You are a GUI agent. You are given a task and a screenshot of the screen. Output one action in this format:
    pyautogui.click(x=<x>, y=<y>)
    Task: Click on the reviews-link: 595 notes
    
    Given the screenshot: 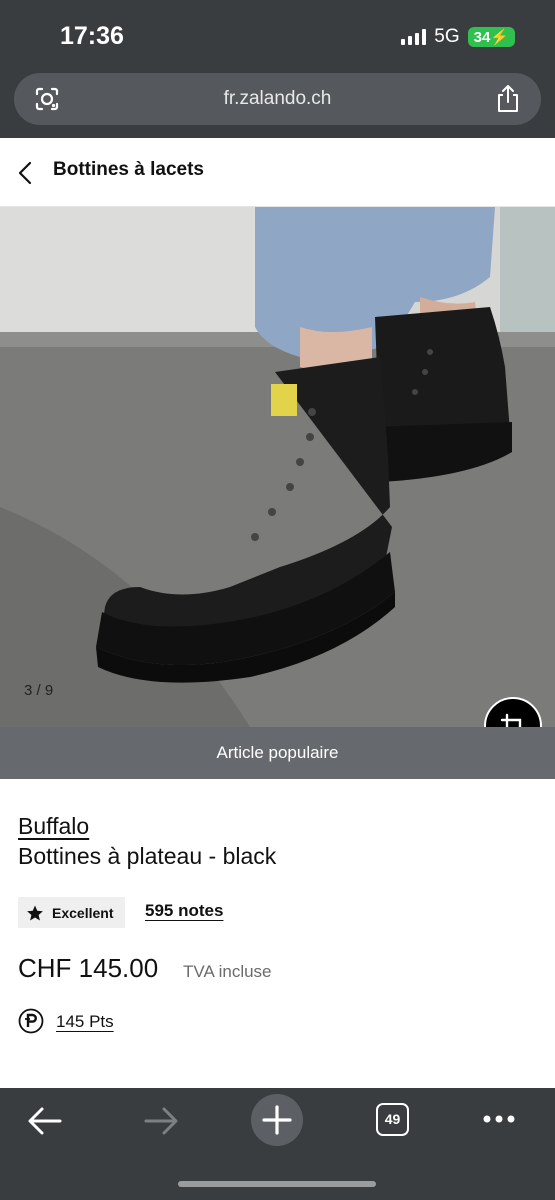 What is the action you would take?
    pyautogui.click(x=184, y=911)
    